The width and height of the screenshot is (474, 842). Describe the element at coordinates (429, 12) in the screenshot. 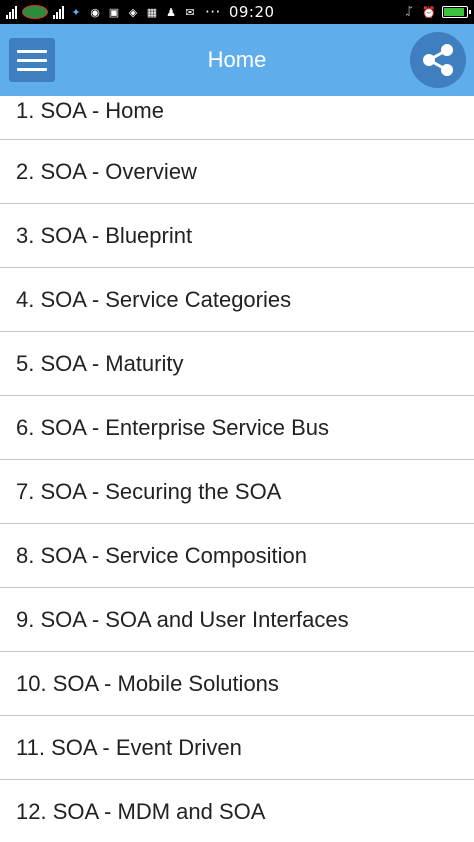

I see `alarm-icon: ⏰` at that location.